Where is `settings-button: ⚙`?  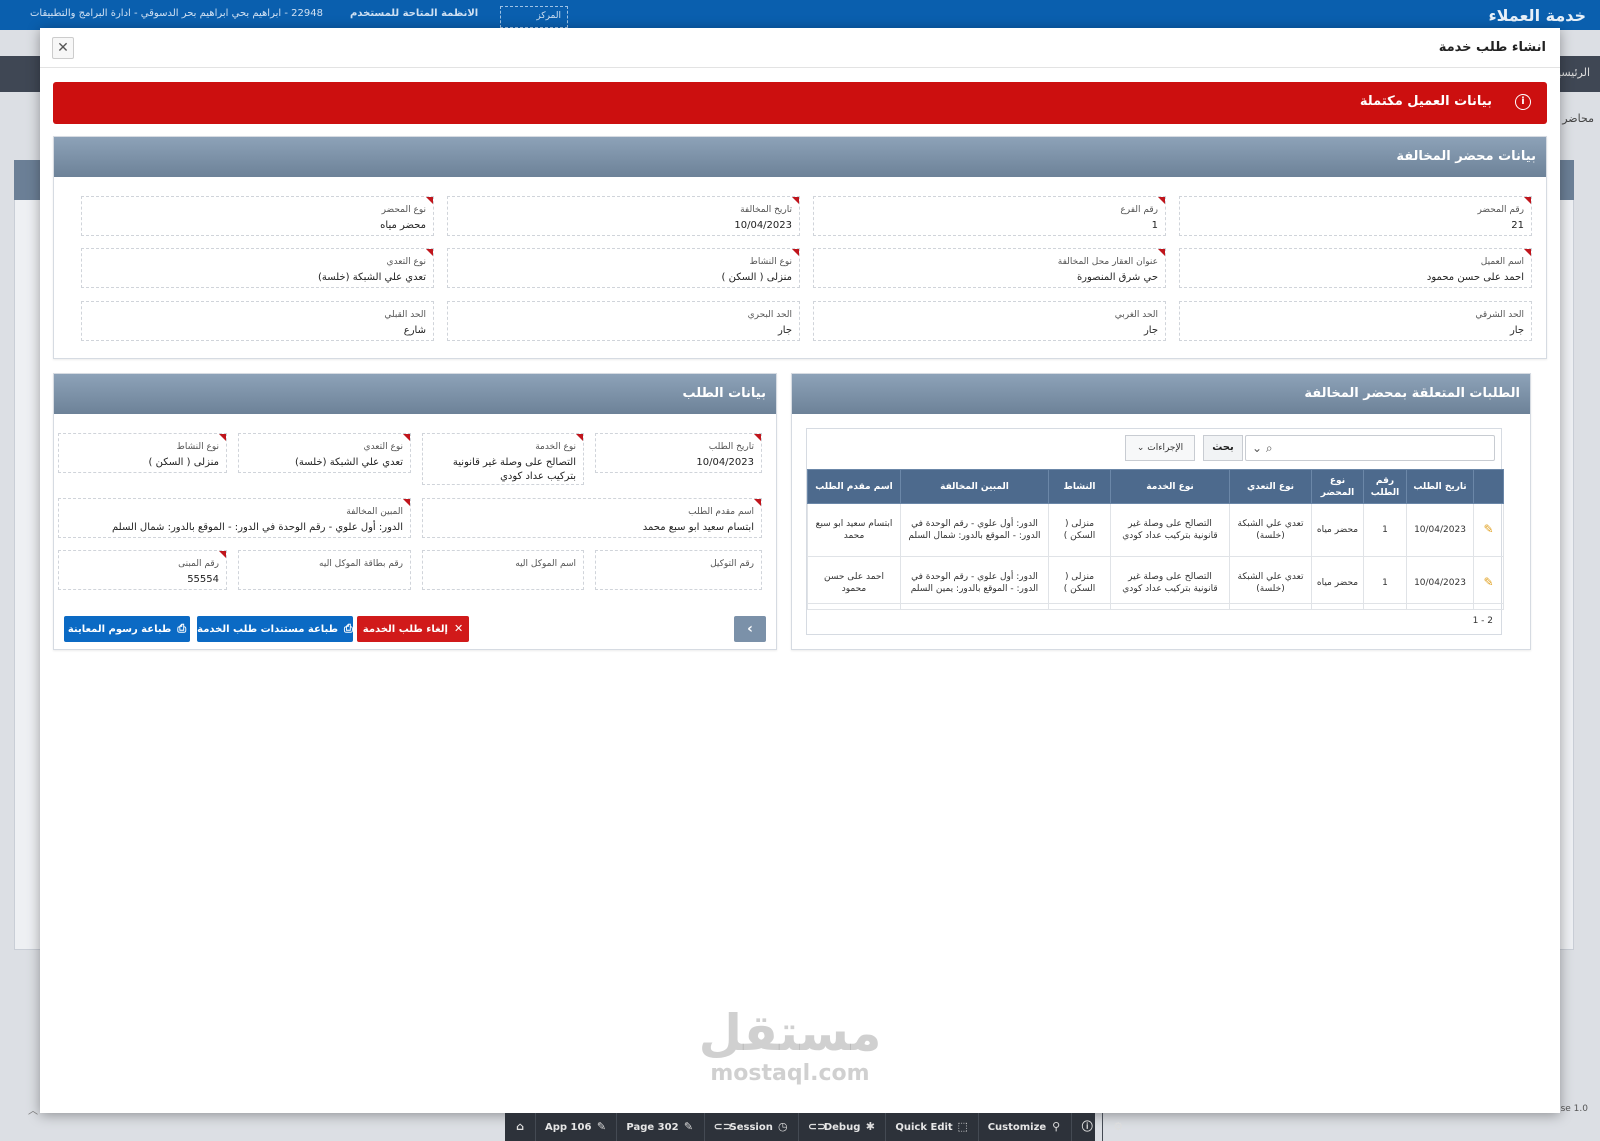 settings-button: ⚙ is located at coordinates (1118, 1127).